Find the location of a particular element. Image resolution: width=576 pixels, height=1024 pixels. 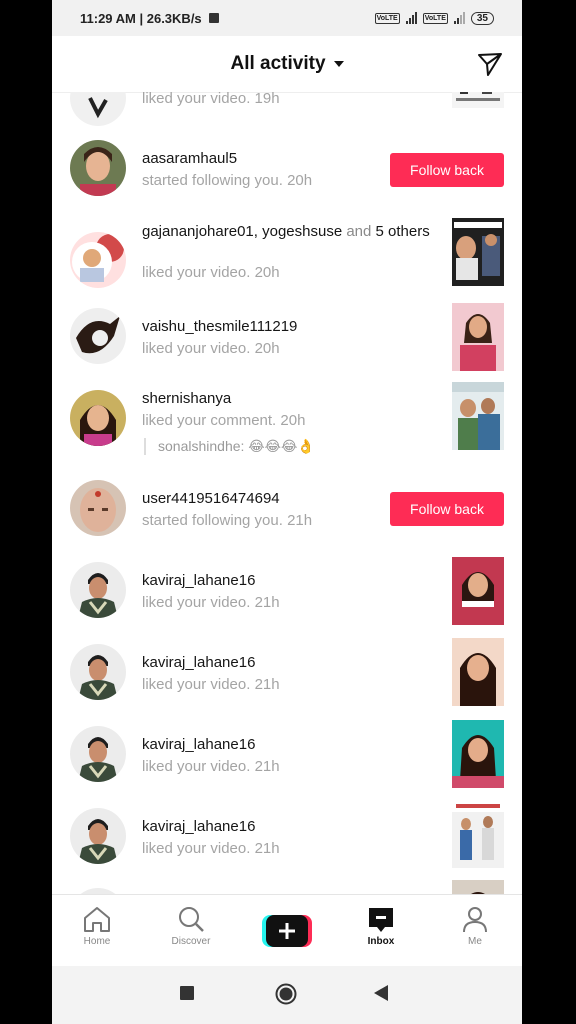

nav-inbox: Inbox is located at coordinates (381, 926).